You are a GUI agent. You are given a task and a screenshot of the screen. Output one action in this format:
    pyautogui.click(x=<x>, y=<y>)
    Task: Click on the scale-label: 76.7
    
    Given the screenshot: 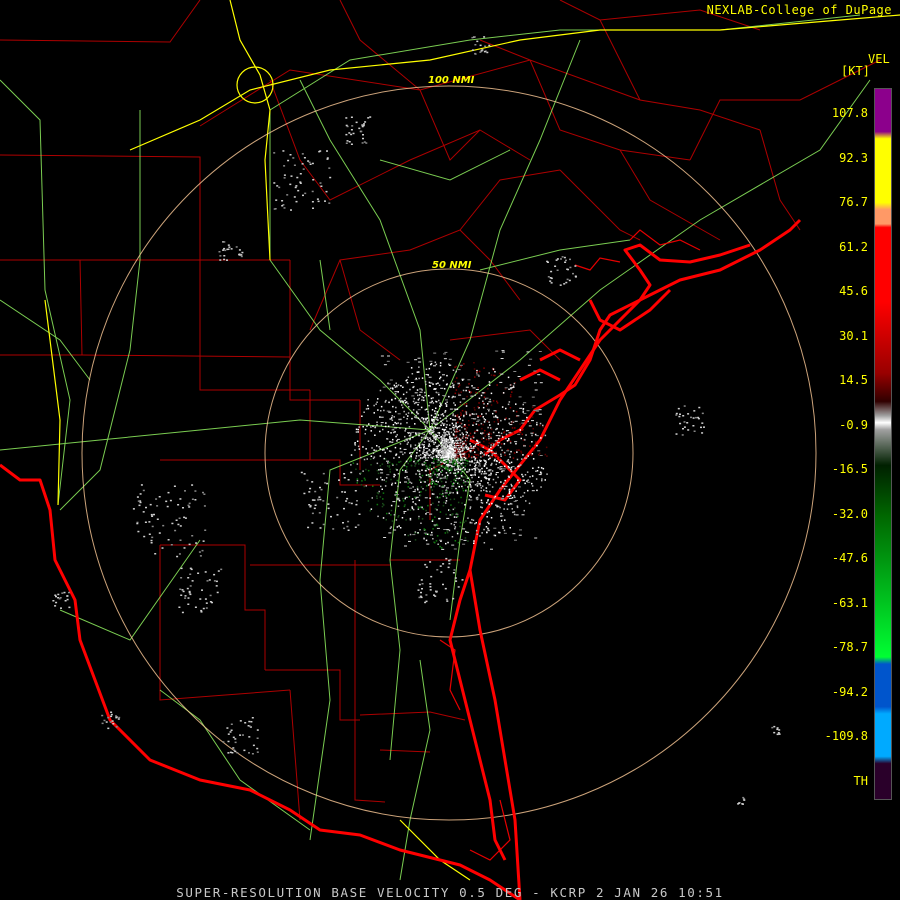 What is the action you would take?
    pyautogui.click(x=853, y=202)
    